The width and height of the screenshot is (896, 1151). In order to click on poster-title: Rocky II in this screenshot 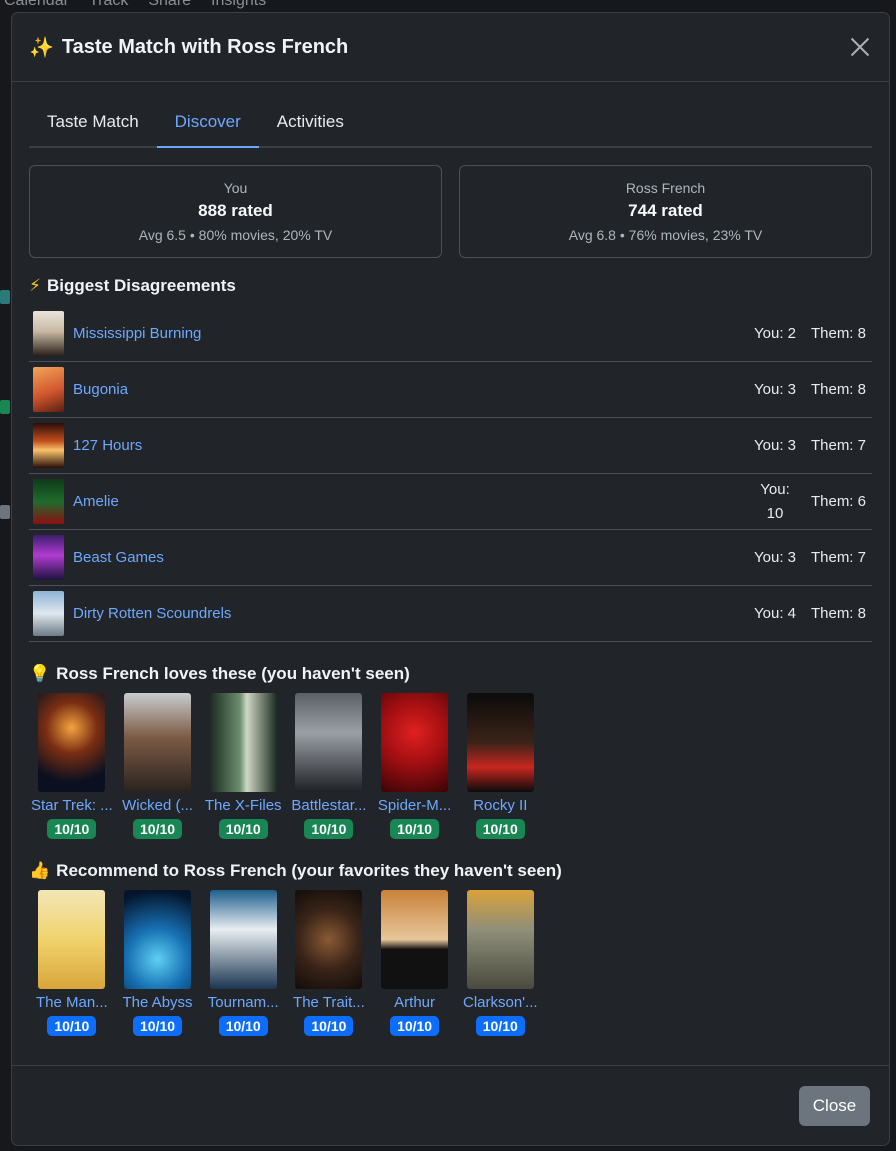, I will do `click(500, 805)`.